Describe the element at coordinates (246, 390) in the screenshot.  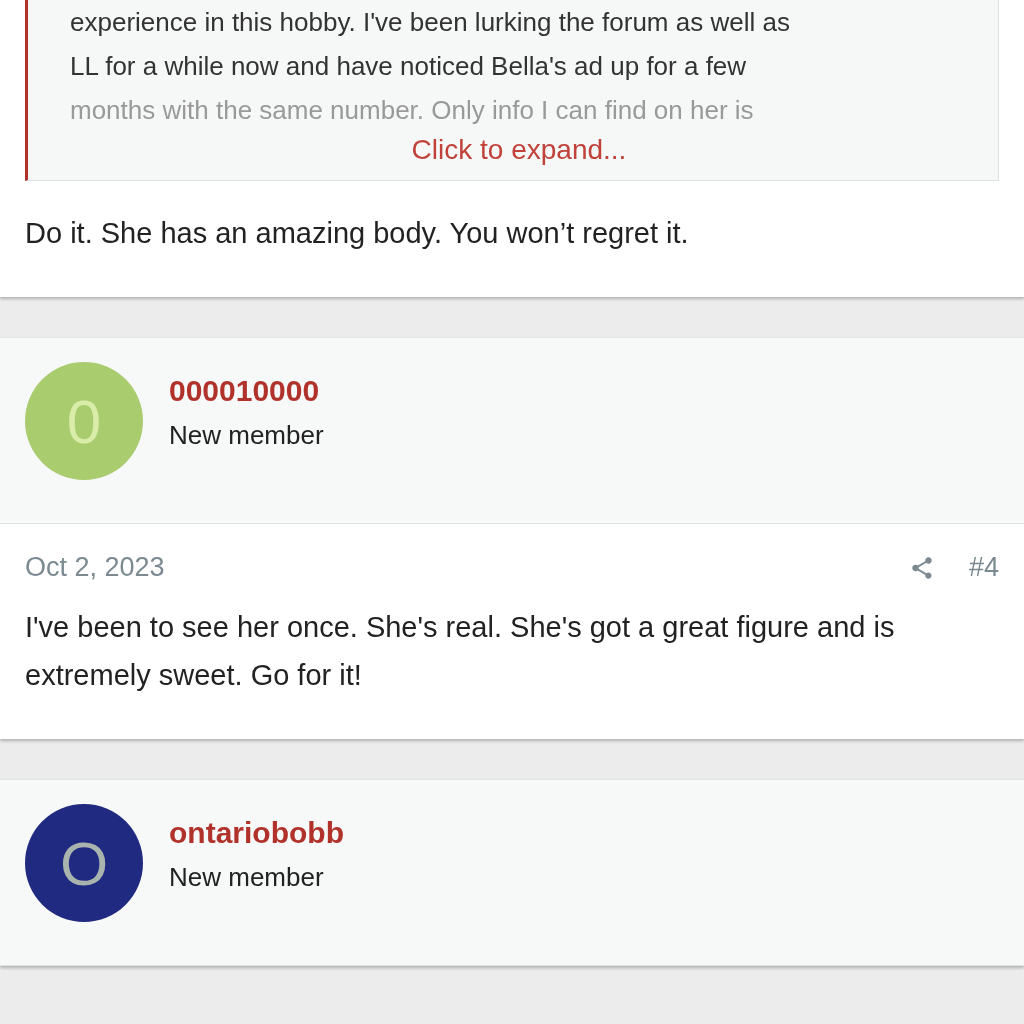
I see `username-link: 000010000` at that location.